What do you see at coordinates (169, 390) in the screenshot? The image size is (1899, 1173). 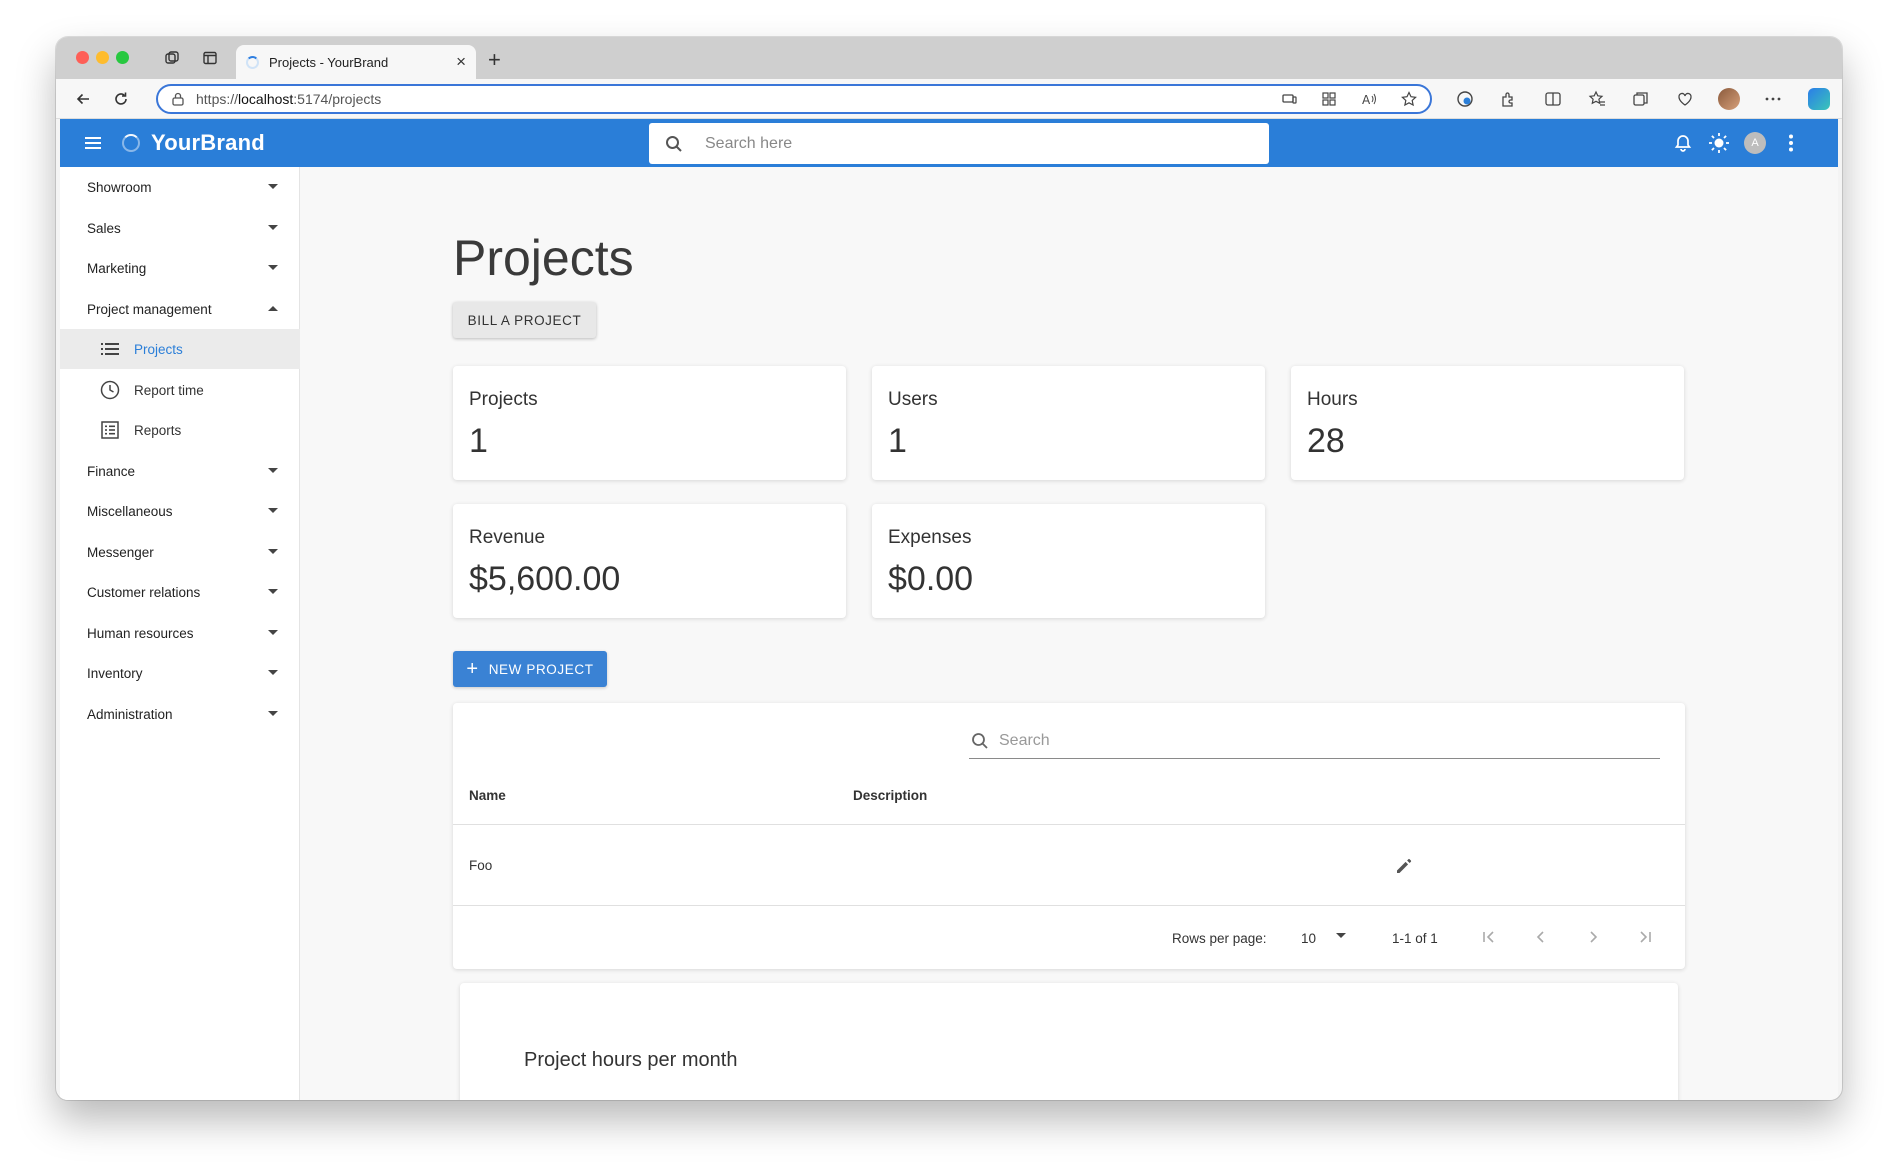 I see `sidebar-subitem-label: Report time` at bounding box center [169, 390].